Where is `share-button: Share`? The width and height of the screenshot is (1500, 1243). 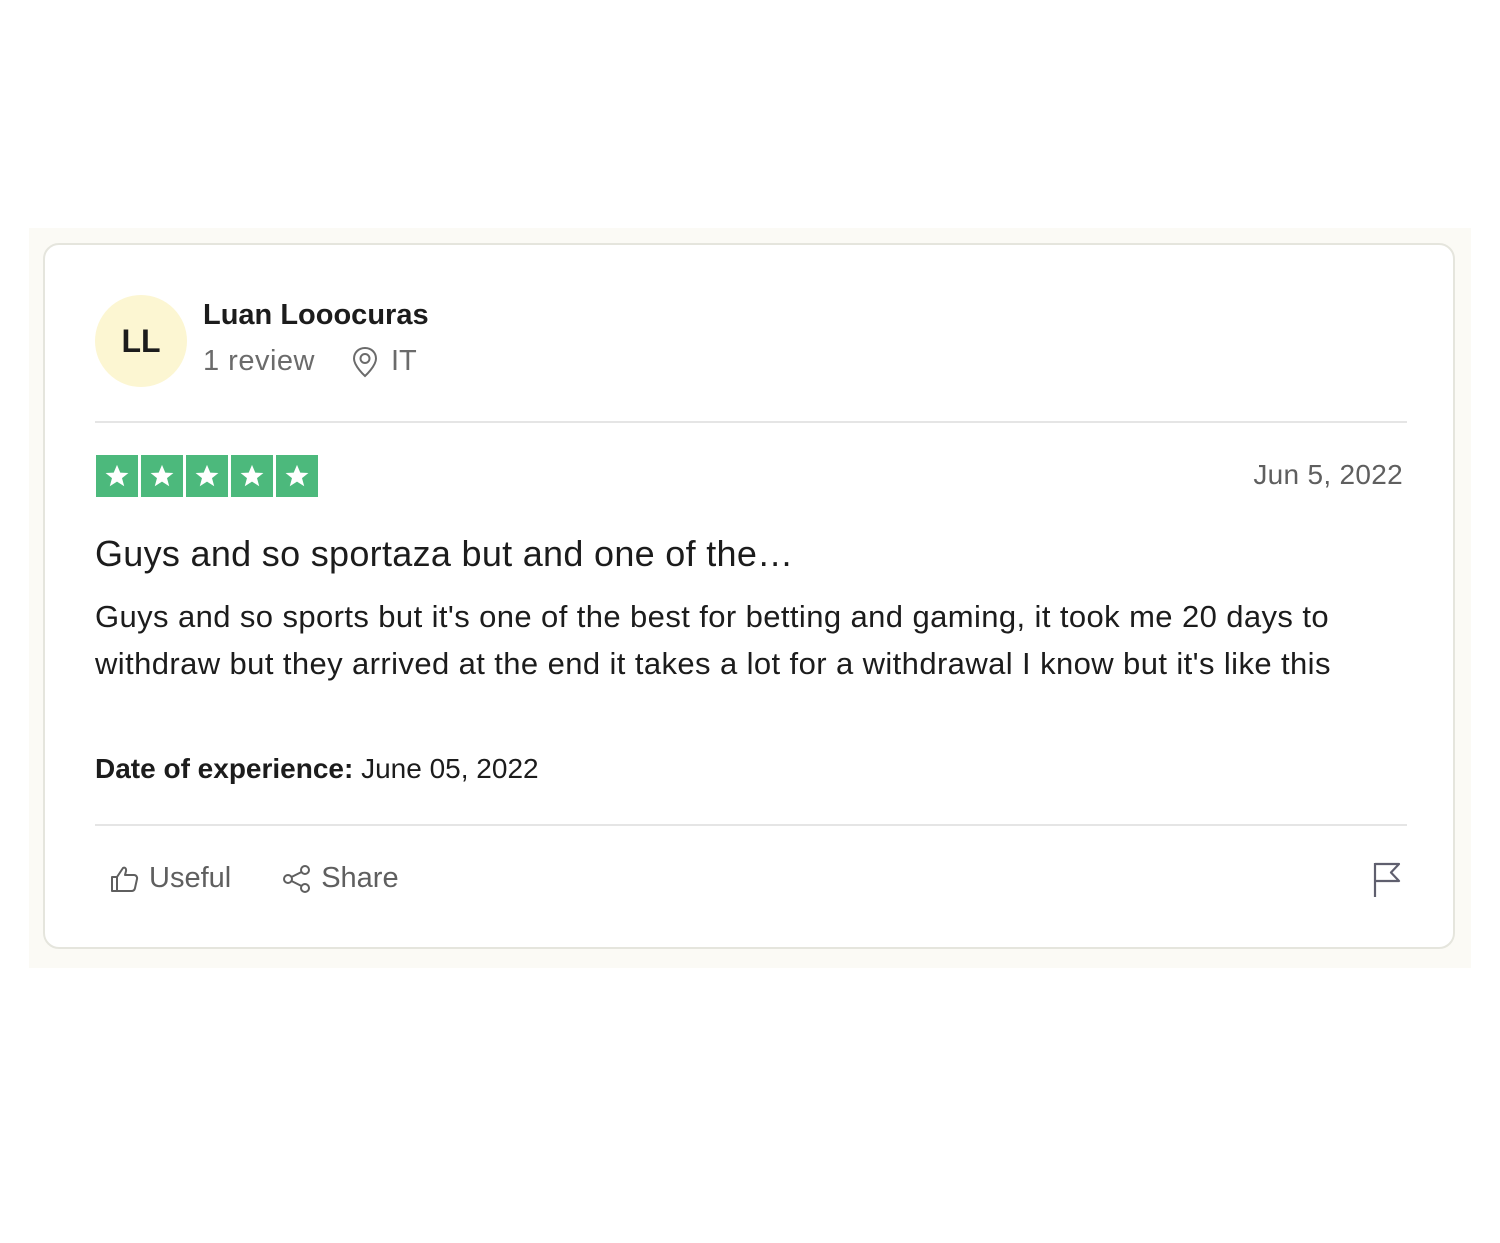
share-button: Share is located at coordinates (340, 878).